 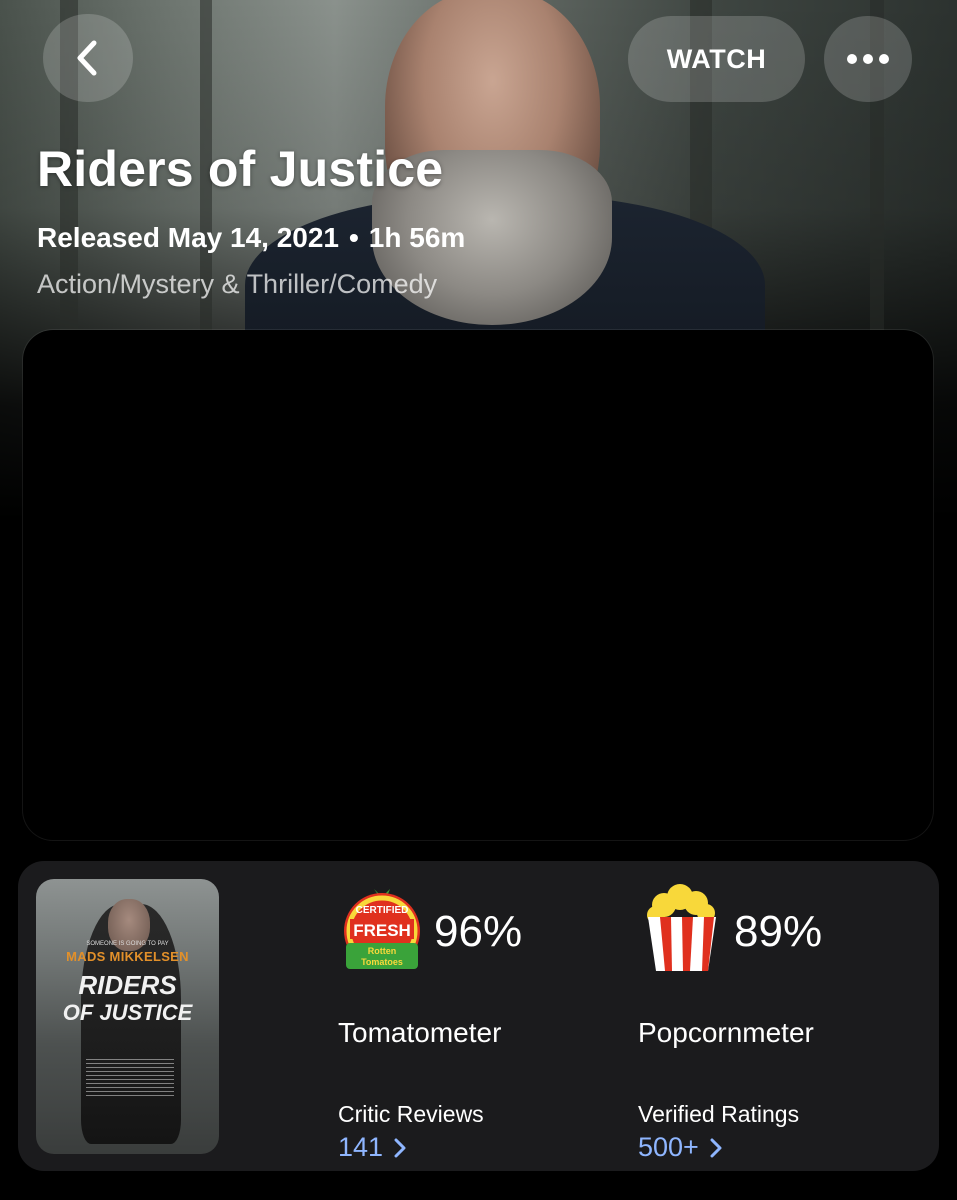 What do you see at coordinates (417, 237) in the screenshot?
I see `runtime: 1h 56m` at bounding box center [417, 237].